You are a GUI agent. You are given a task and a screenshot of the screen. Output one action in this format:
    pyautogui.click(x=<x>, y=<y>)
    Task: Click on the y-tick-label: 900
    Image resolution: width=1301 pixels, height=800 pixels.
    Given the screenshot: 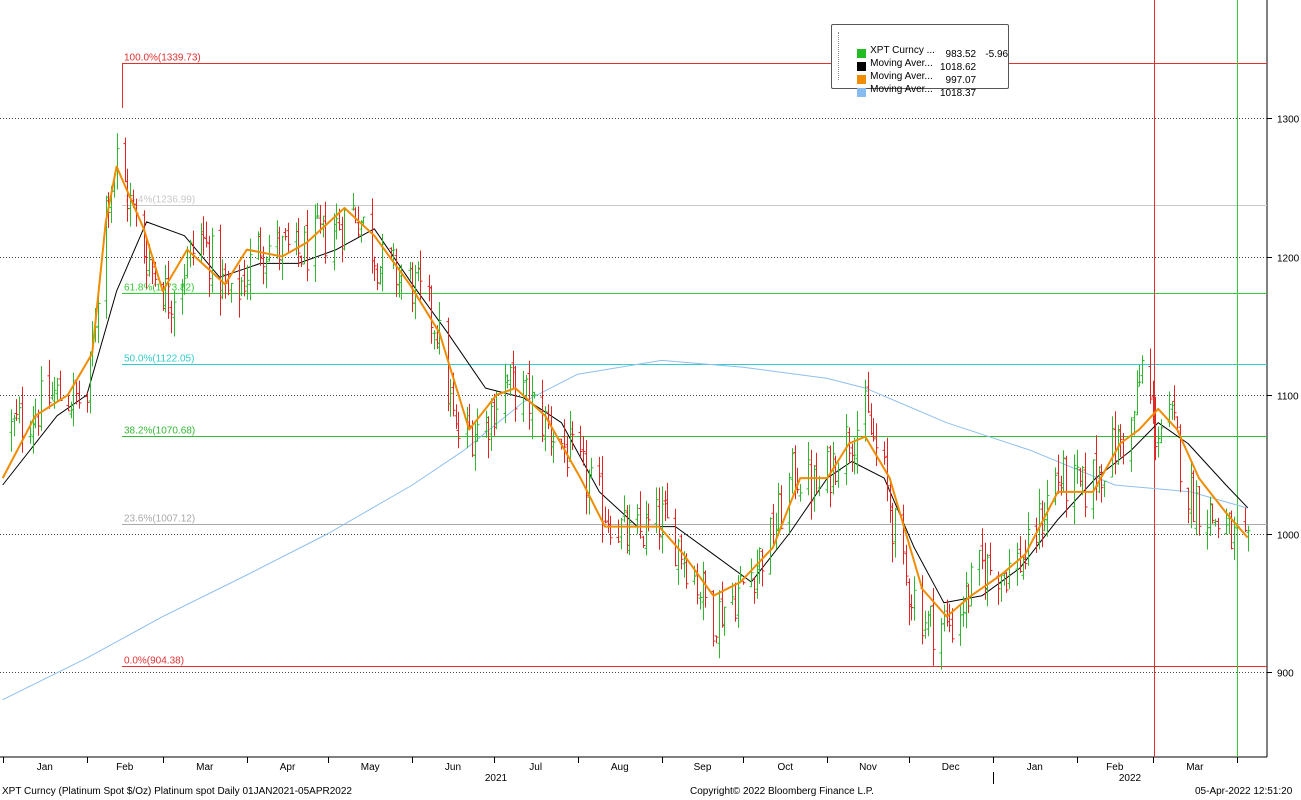 What is the action you would take?
    pyautogui.click(x=1285, y=674)
    